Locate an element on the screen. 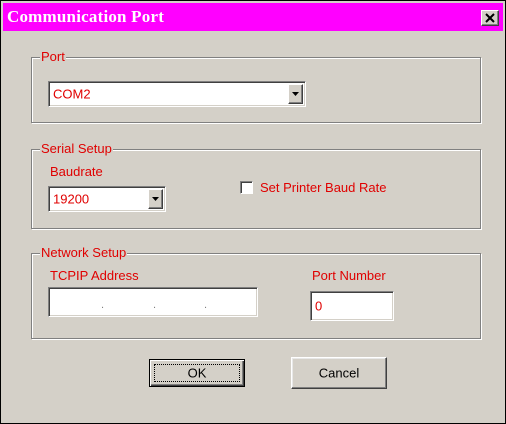 The image size is (506, 424). close-icon is located at coordinates (490, 18).